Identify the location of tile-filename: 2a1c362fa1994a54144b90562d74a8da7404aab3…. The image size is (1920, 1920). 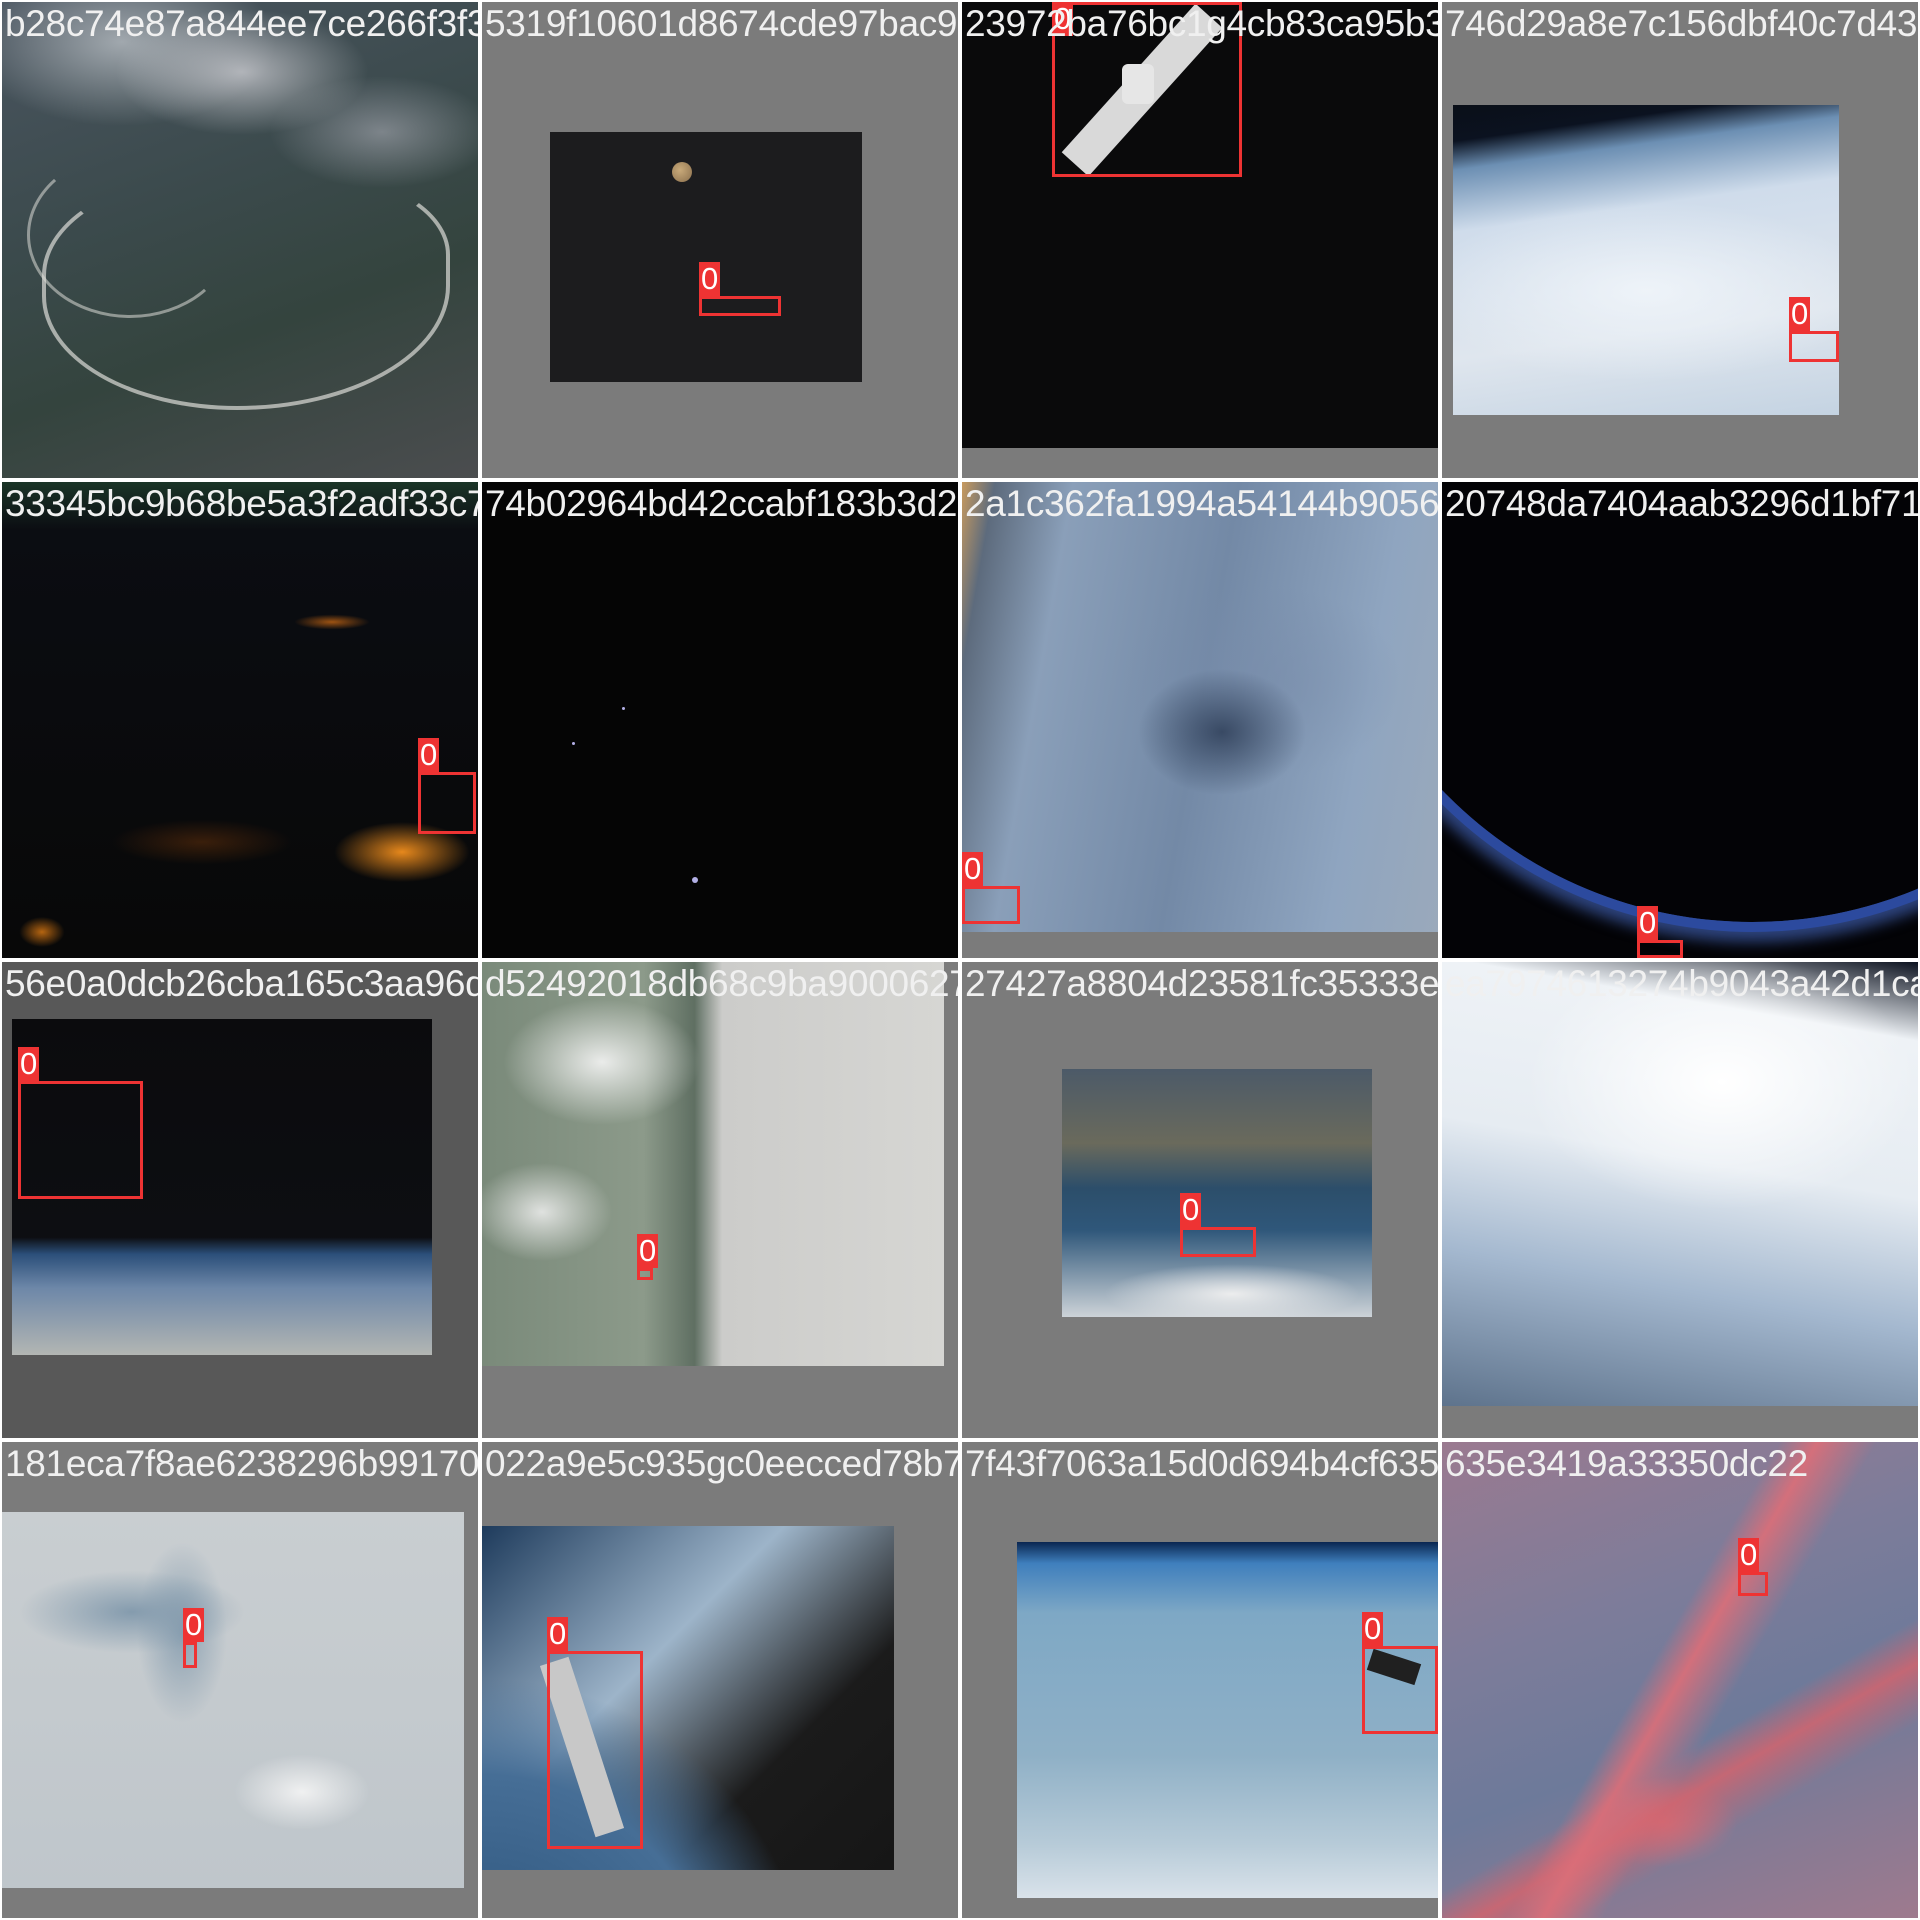
(1201, 503).